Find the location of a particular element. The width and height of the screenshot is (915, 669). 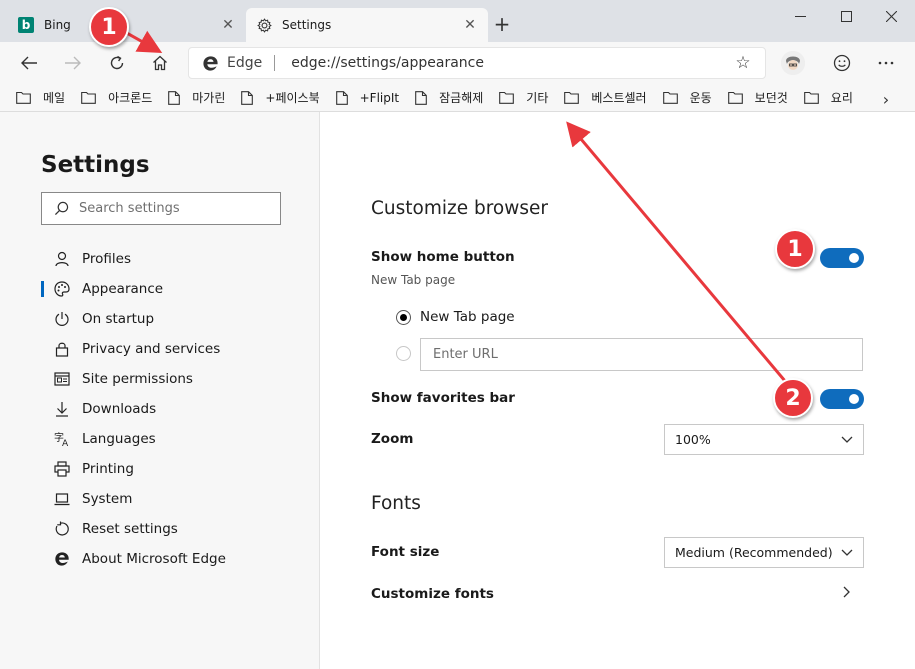

bing-logo-icon: b is located at coordinates (26, 25).